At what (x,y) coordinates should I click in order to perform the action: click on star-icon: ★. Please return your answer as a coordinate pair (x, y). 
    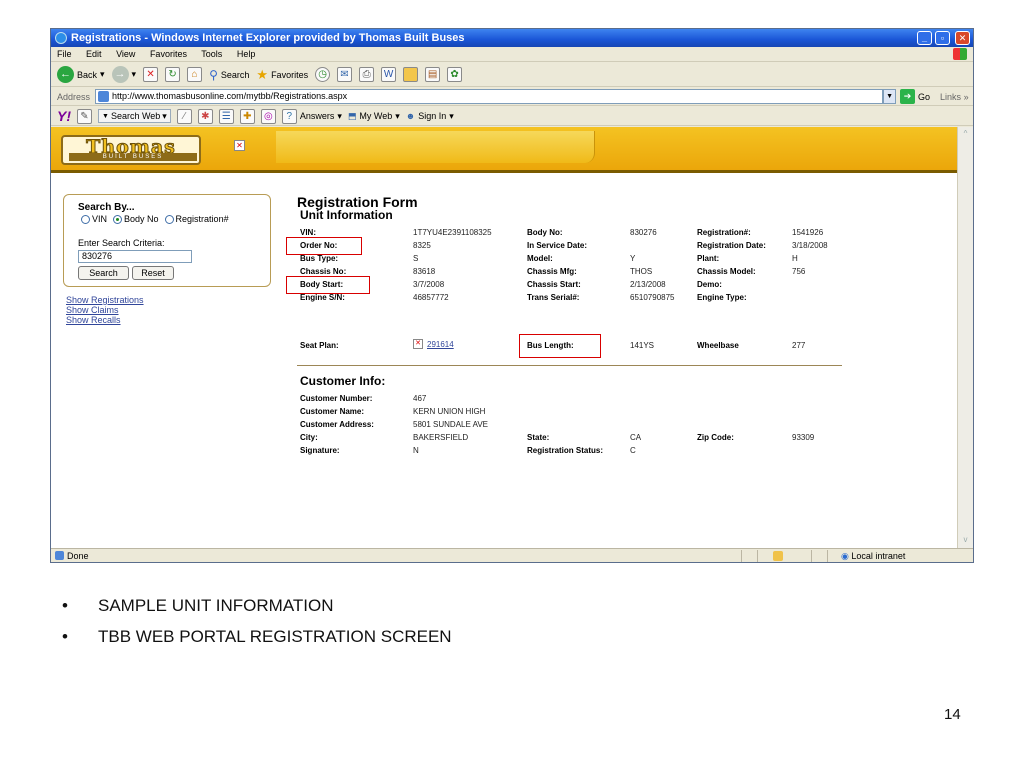
    Looking at the image, I should click on (262, 74).